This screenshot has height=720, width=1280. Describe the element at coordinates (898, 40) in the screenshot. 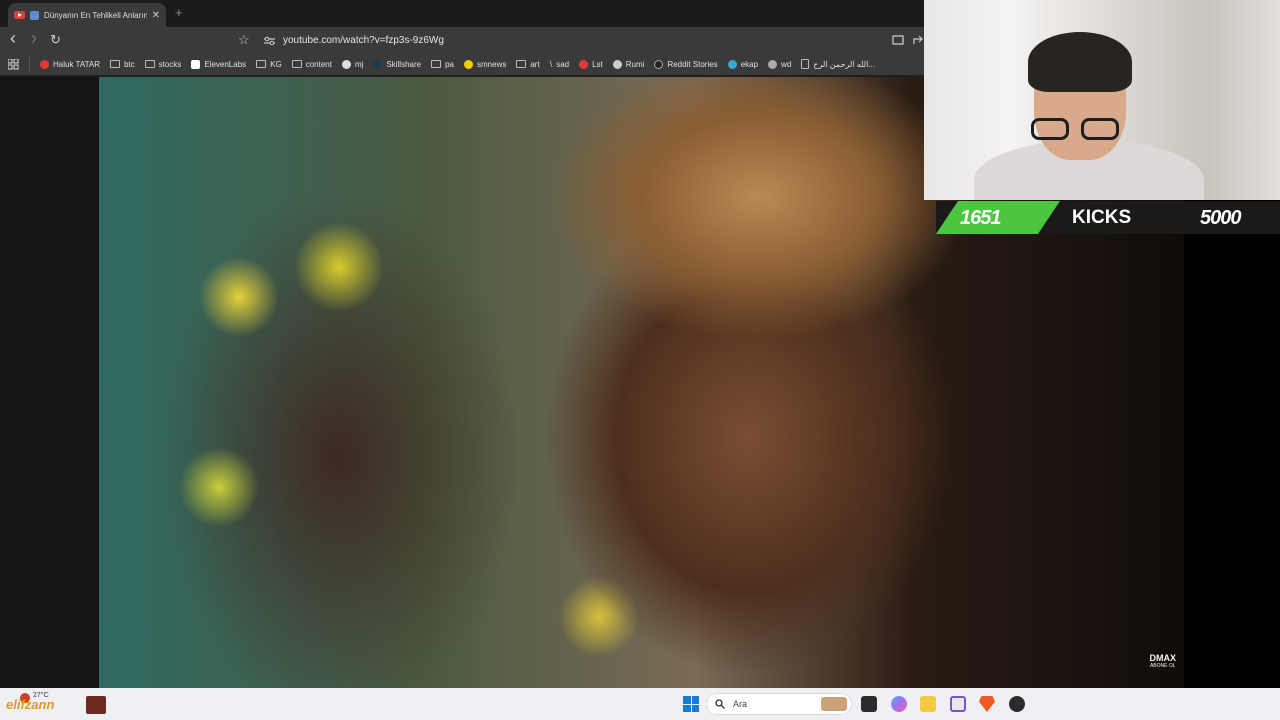

I see `cast-icon` at that location.